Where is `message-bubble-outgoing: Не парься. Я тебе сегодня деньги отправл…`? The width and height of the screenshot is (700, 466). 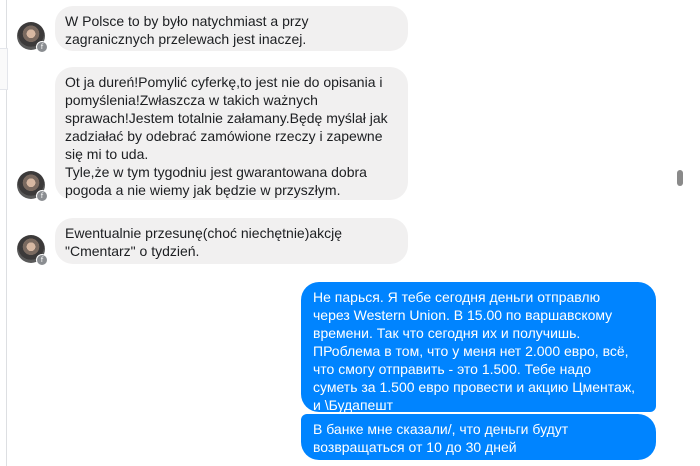 message-bubble-outgoing: Не парься. Я тебе сегодня деньги отправл… is located at coordinates (478, 347).